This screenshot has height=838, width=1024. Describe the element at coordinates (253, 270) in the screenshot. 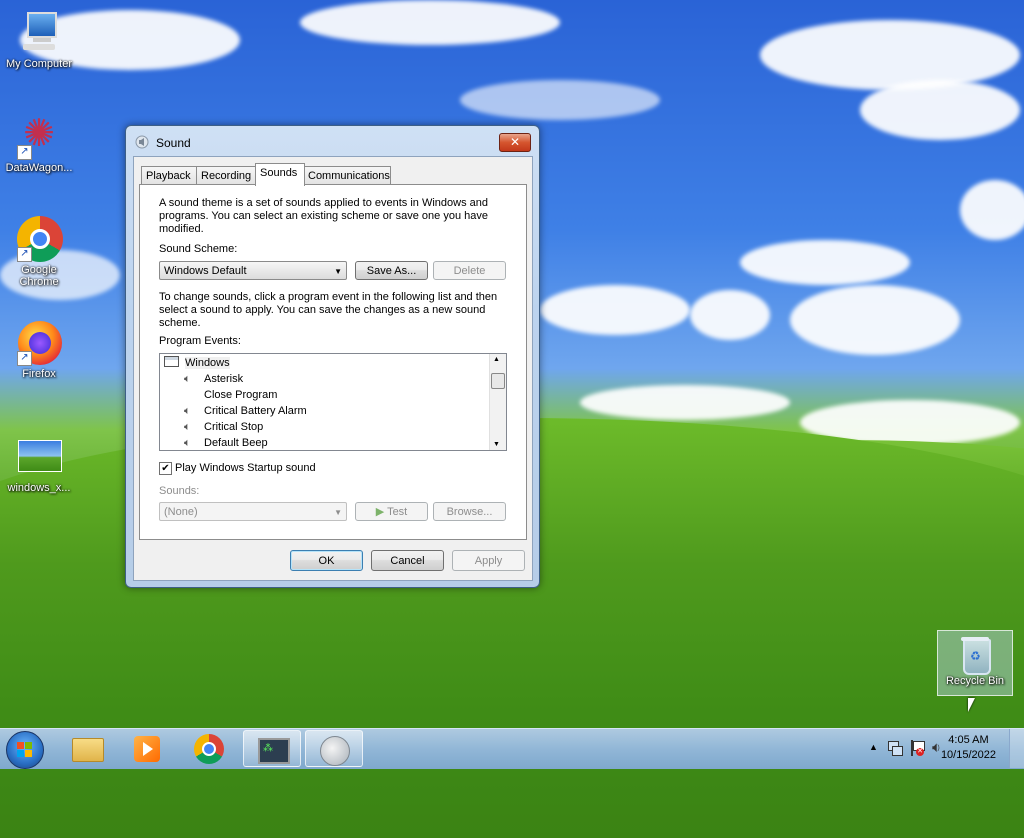

I see `sound-scheme-dropdown: Windows Default ▼` at that location.